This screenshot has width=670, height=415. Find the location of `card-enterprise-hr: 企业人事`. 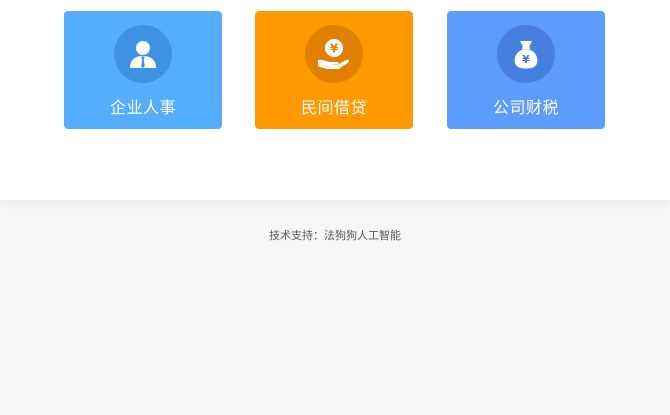

card-enterprise-hr: 企业人事 is located at coordinates (143, 70).